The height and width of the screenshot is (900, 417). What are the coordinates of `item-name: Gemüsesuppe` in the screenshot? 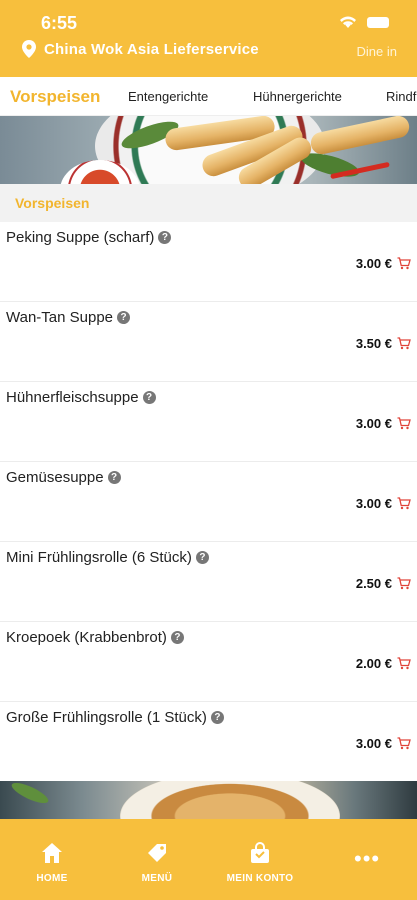 It's located at (55, 477).